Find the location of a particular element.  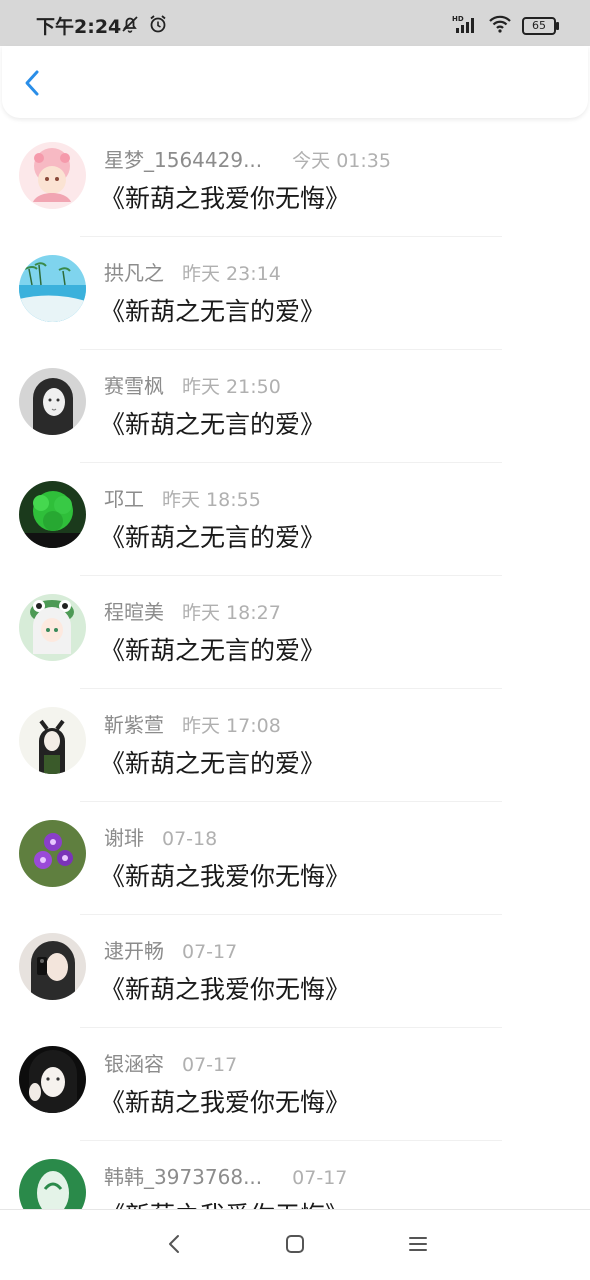

item-meta: 赛雪枫 昨天 21:50 is located at coordinates (192, 384).